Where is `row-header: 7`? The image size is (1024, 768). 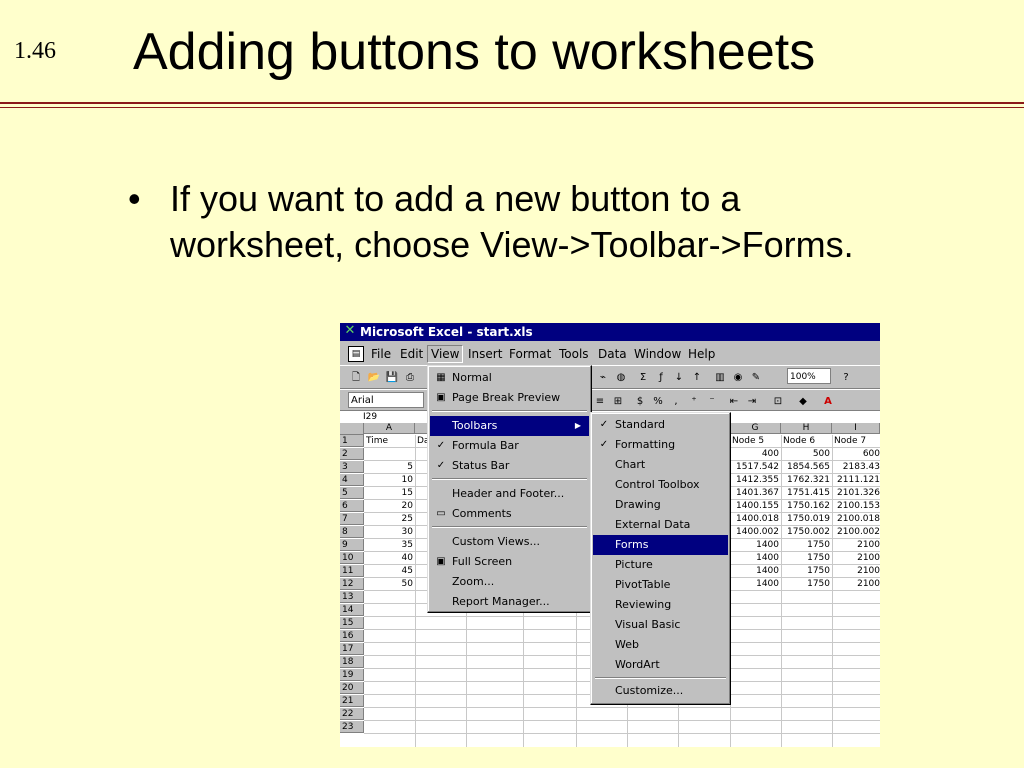 row-header: 7 is located at coordinates (352, 519).